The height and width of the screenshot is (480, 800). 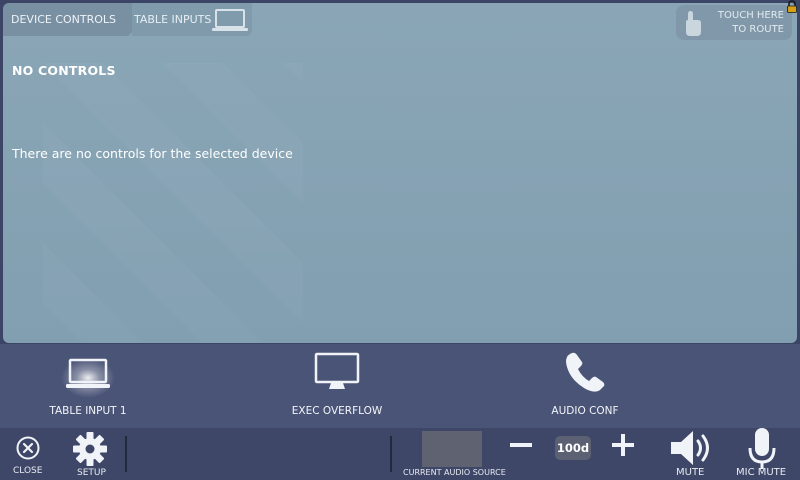 I want to click on mute-button: MUTE, so click(x=692, y=454).